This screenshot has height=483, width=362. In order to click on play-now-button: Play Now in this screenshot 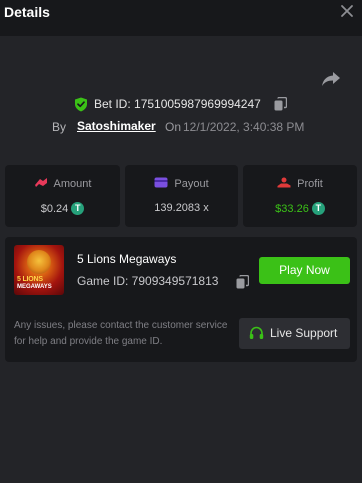, I will do `click(304, 270)`.